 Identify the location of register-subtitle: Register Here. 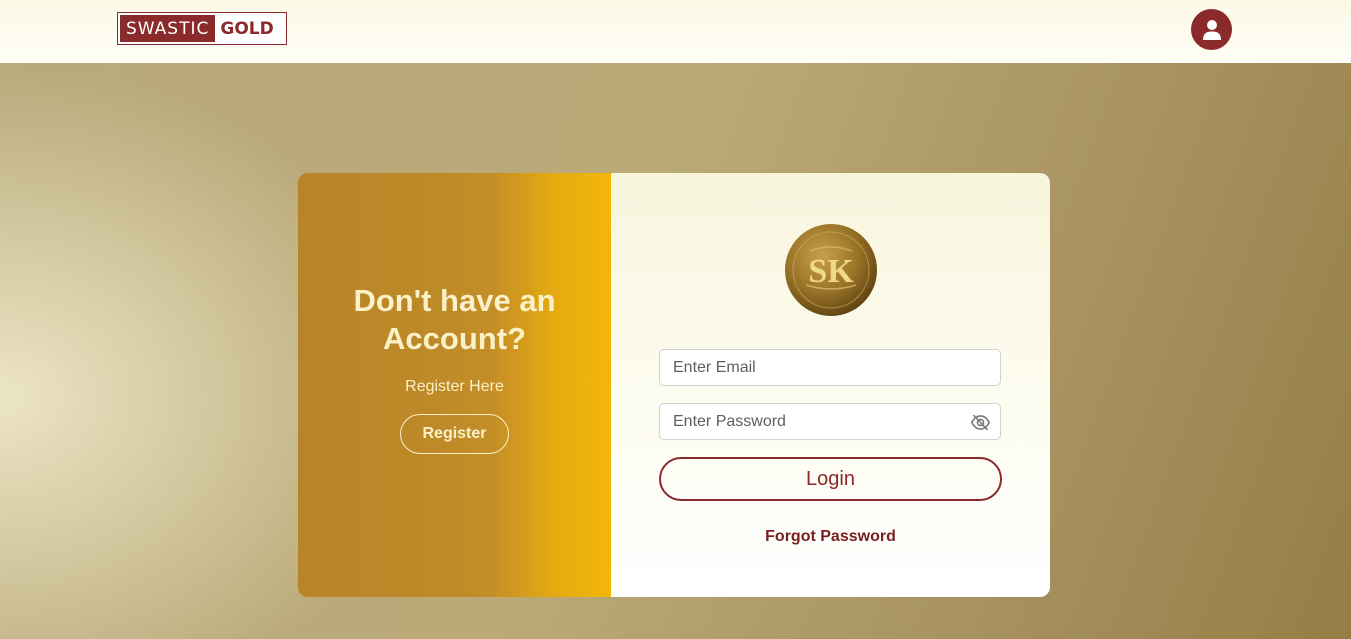
(454, 386).